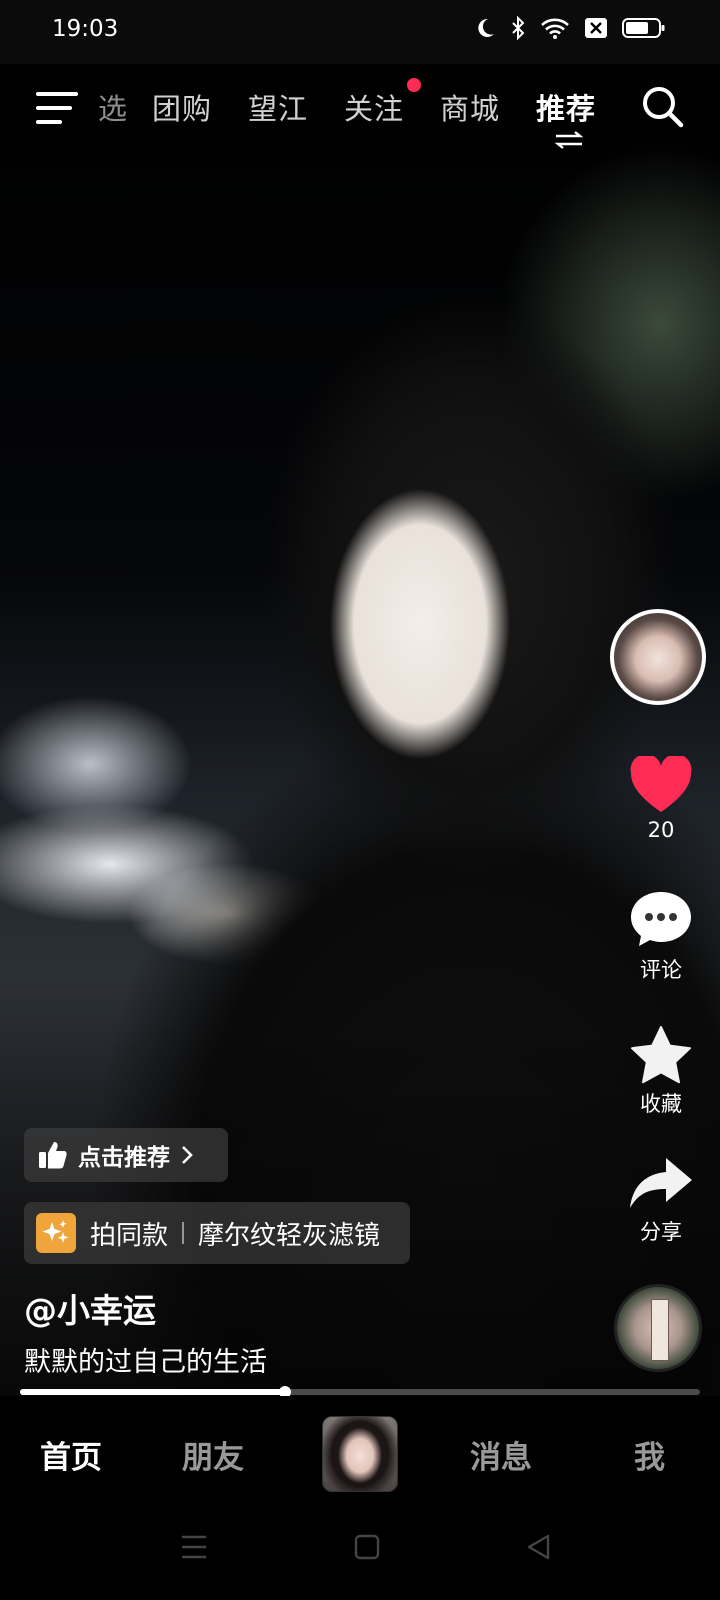 This screenshot has width=720, height=1600. I want to click on status-icons, so click(570, 29).